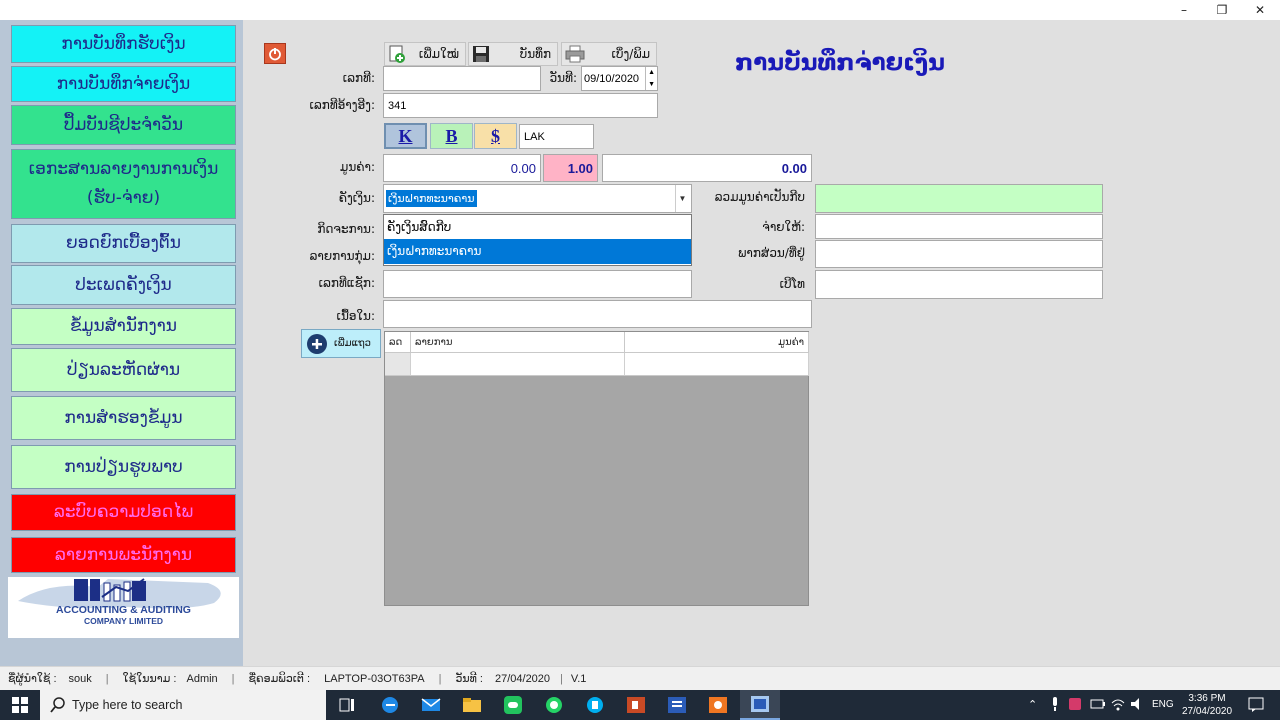  I want to click on floppy-disk-icon, so click(481, 54).